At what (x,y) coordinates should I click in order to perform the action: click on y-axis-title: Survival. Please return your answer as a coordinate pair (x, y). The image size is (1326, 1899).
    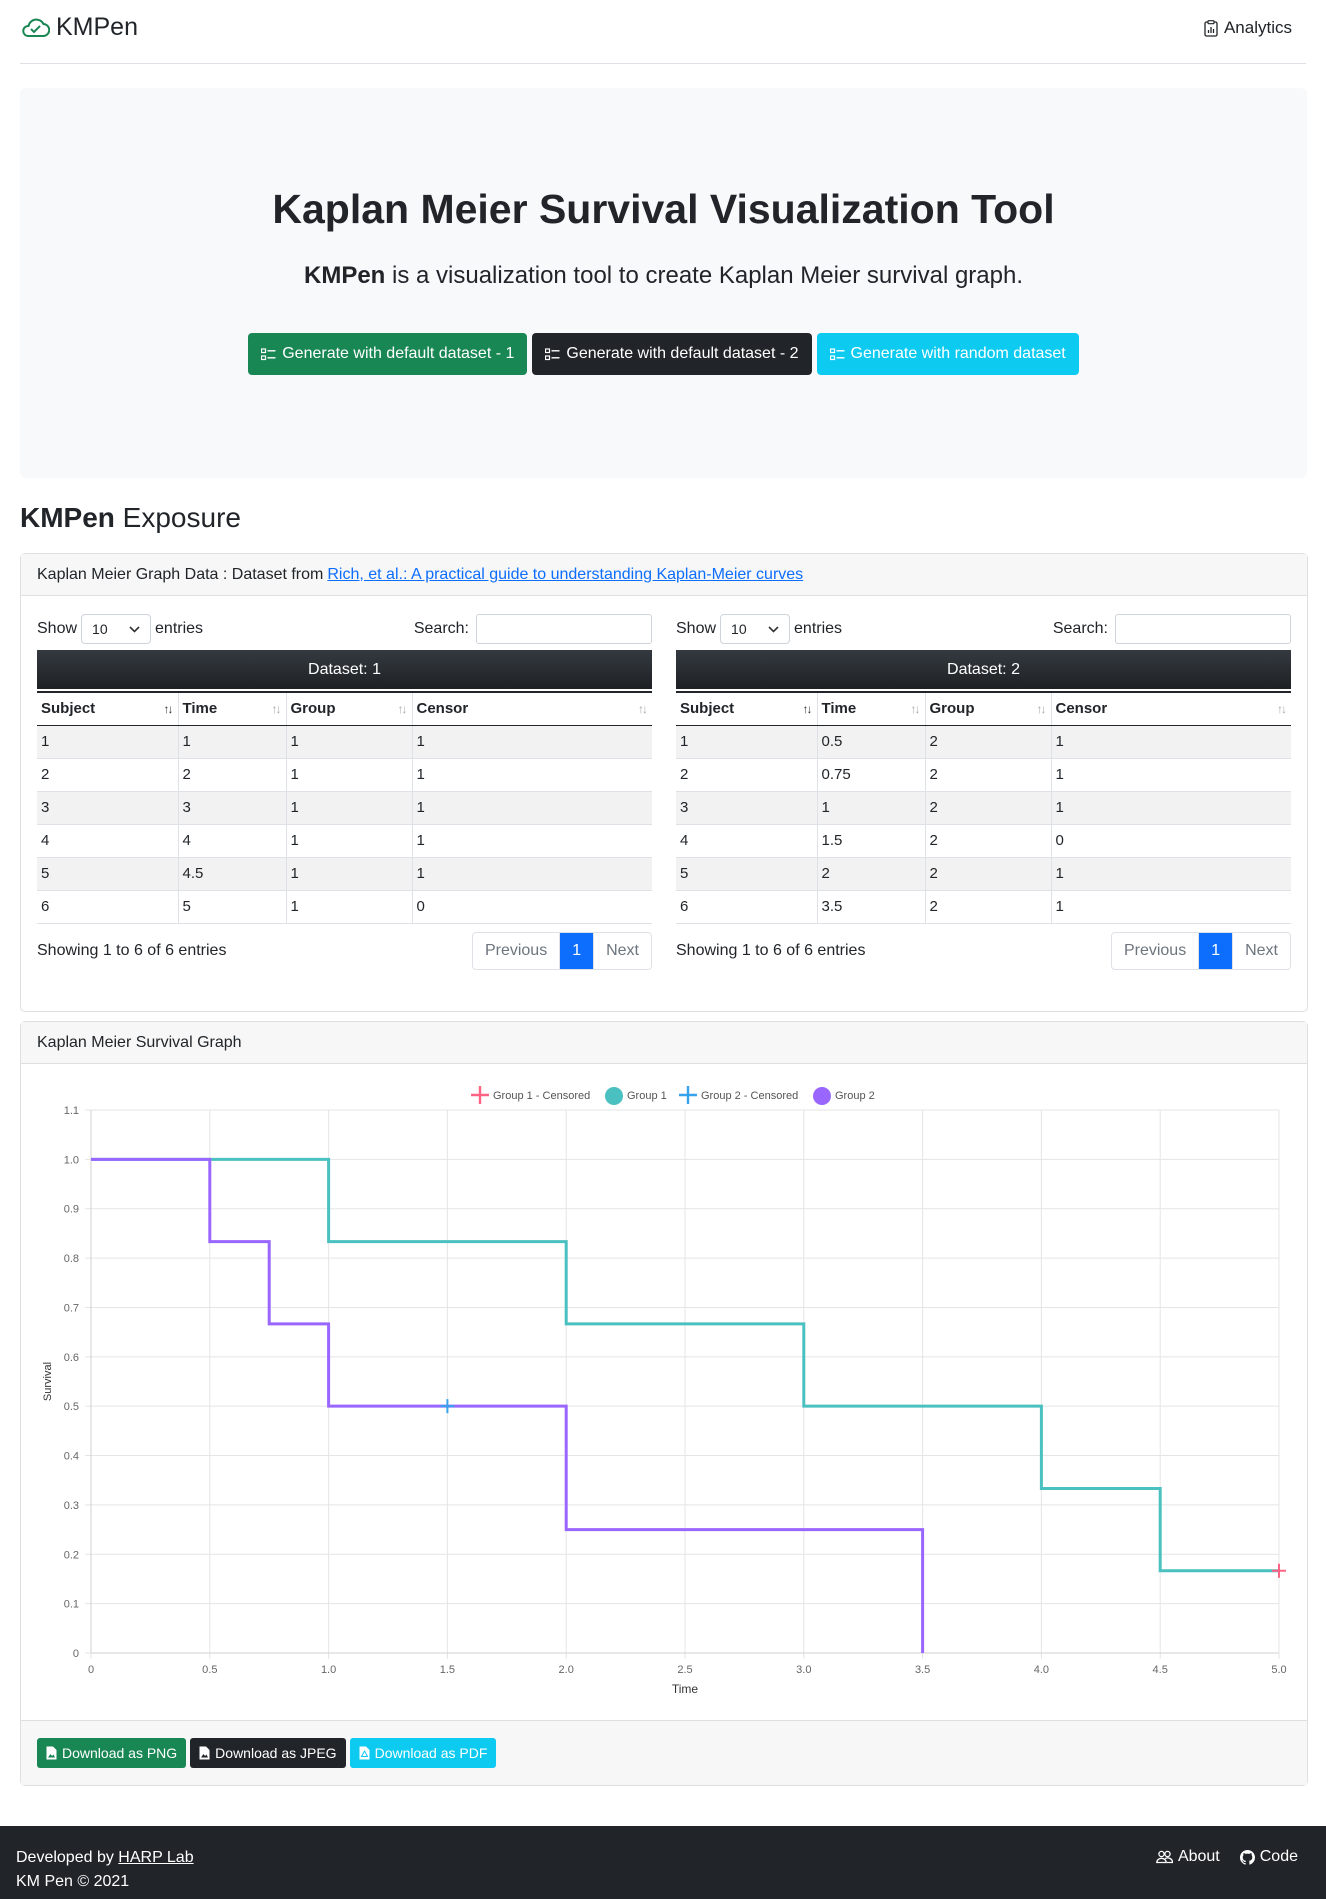
    Looking at the image, I should click on (48, 1381).